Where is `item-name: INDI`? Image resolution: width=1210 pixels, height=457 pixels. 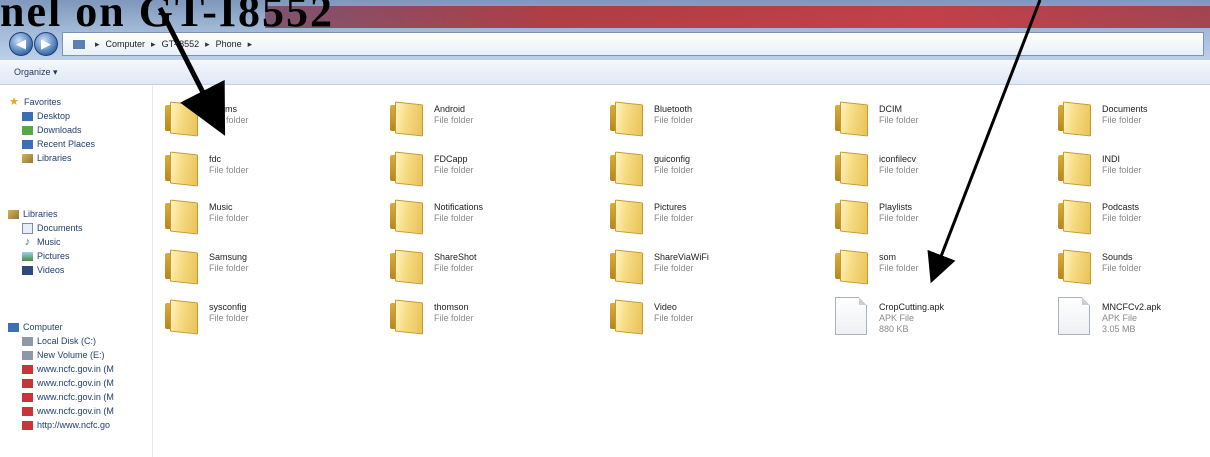
item-name: INDI is located at coordinates (1111, 159).